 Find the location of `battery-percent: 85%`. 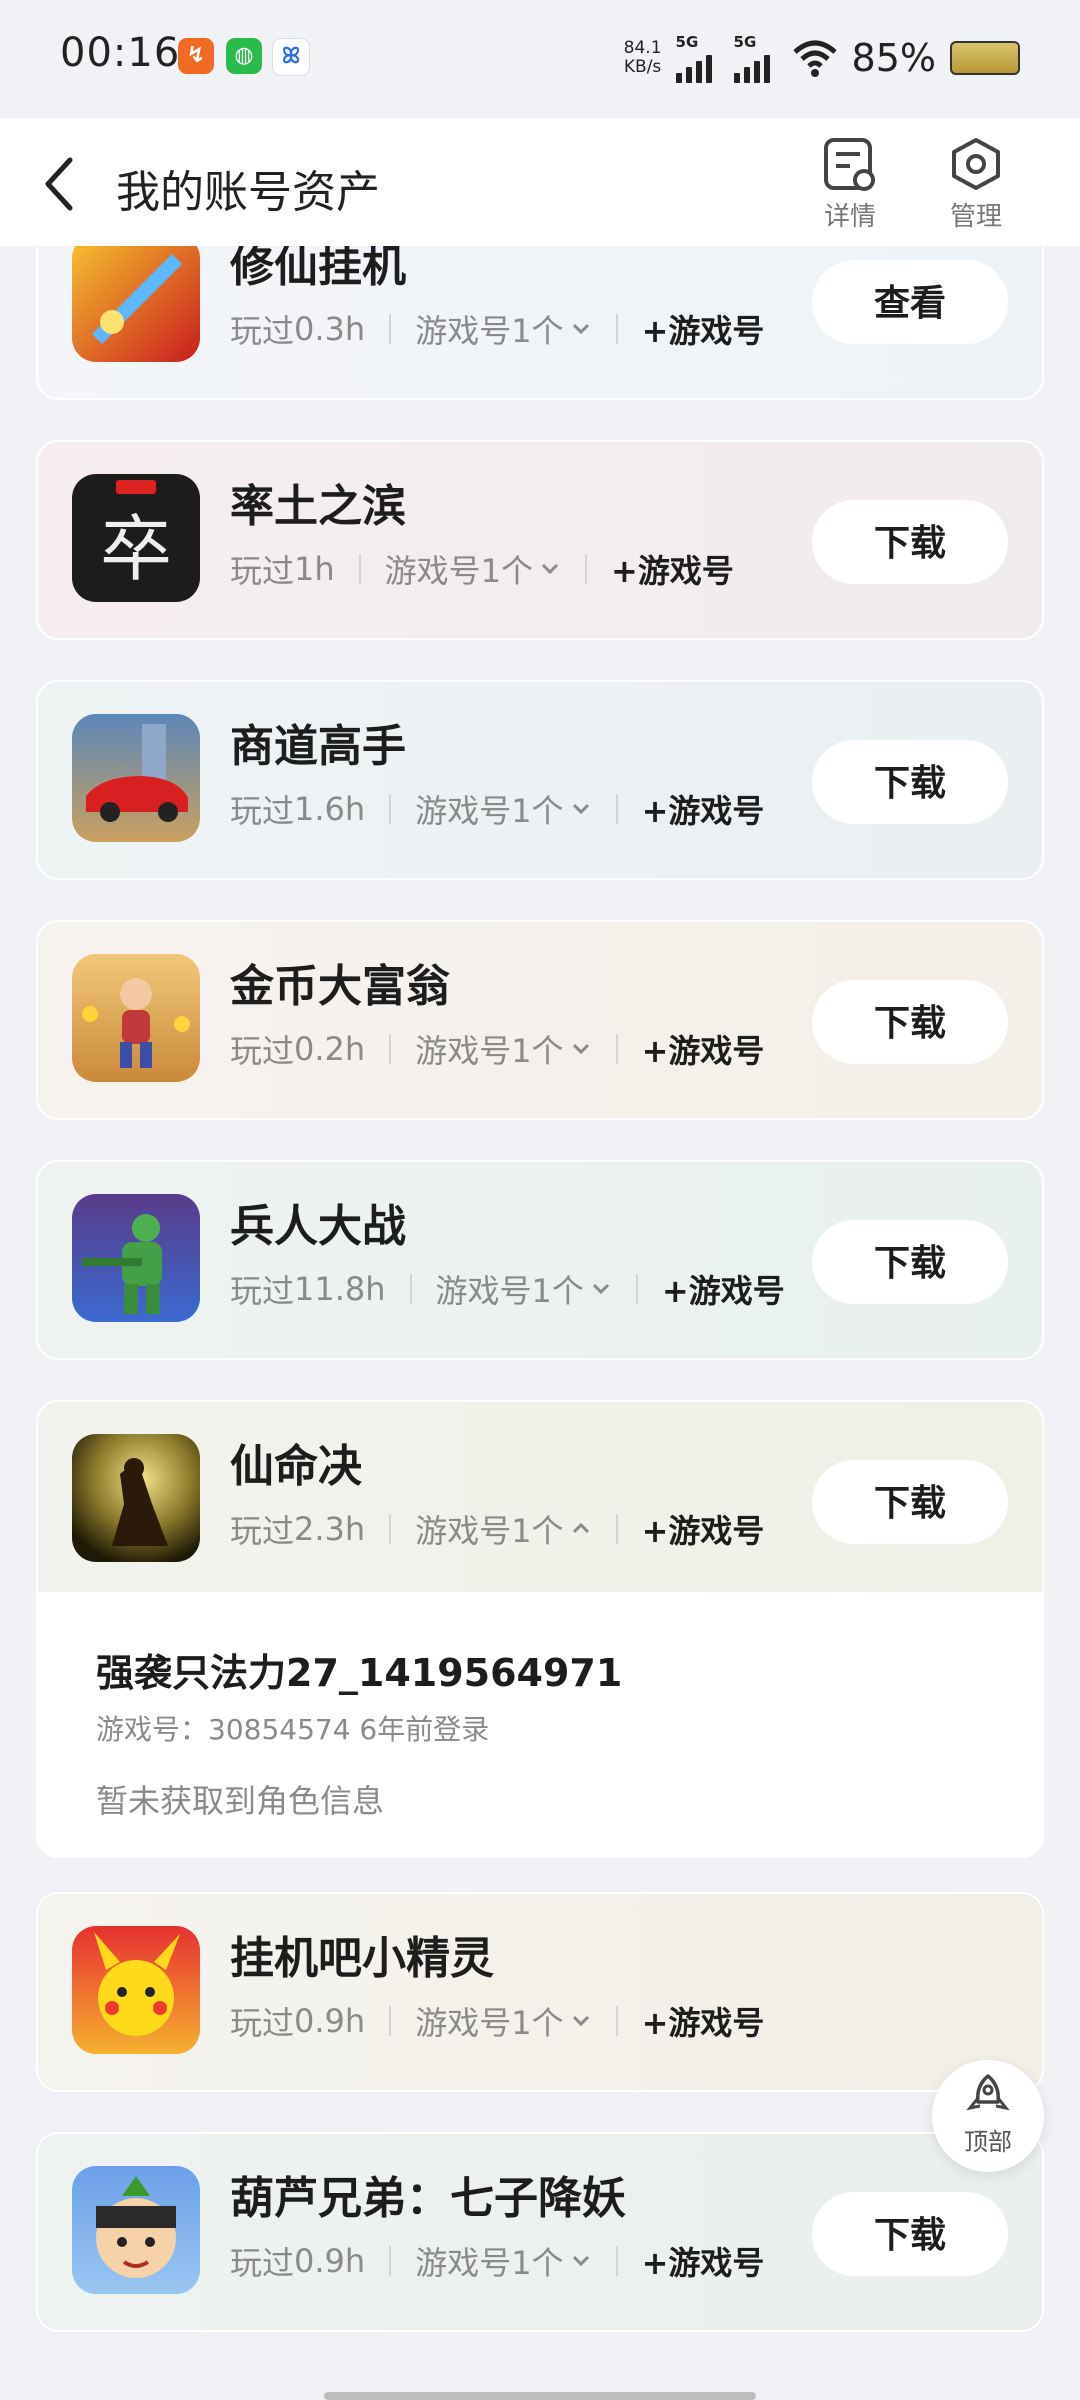

battery-percent: 85% is located at coordinates (893, 58).